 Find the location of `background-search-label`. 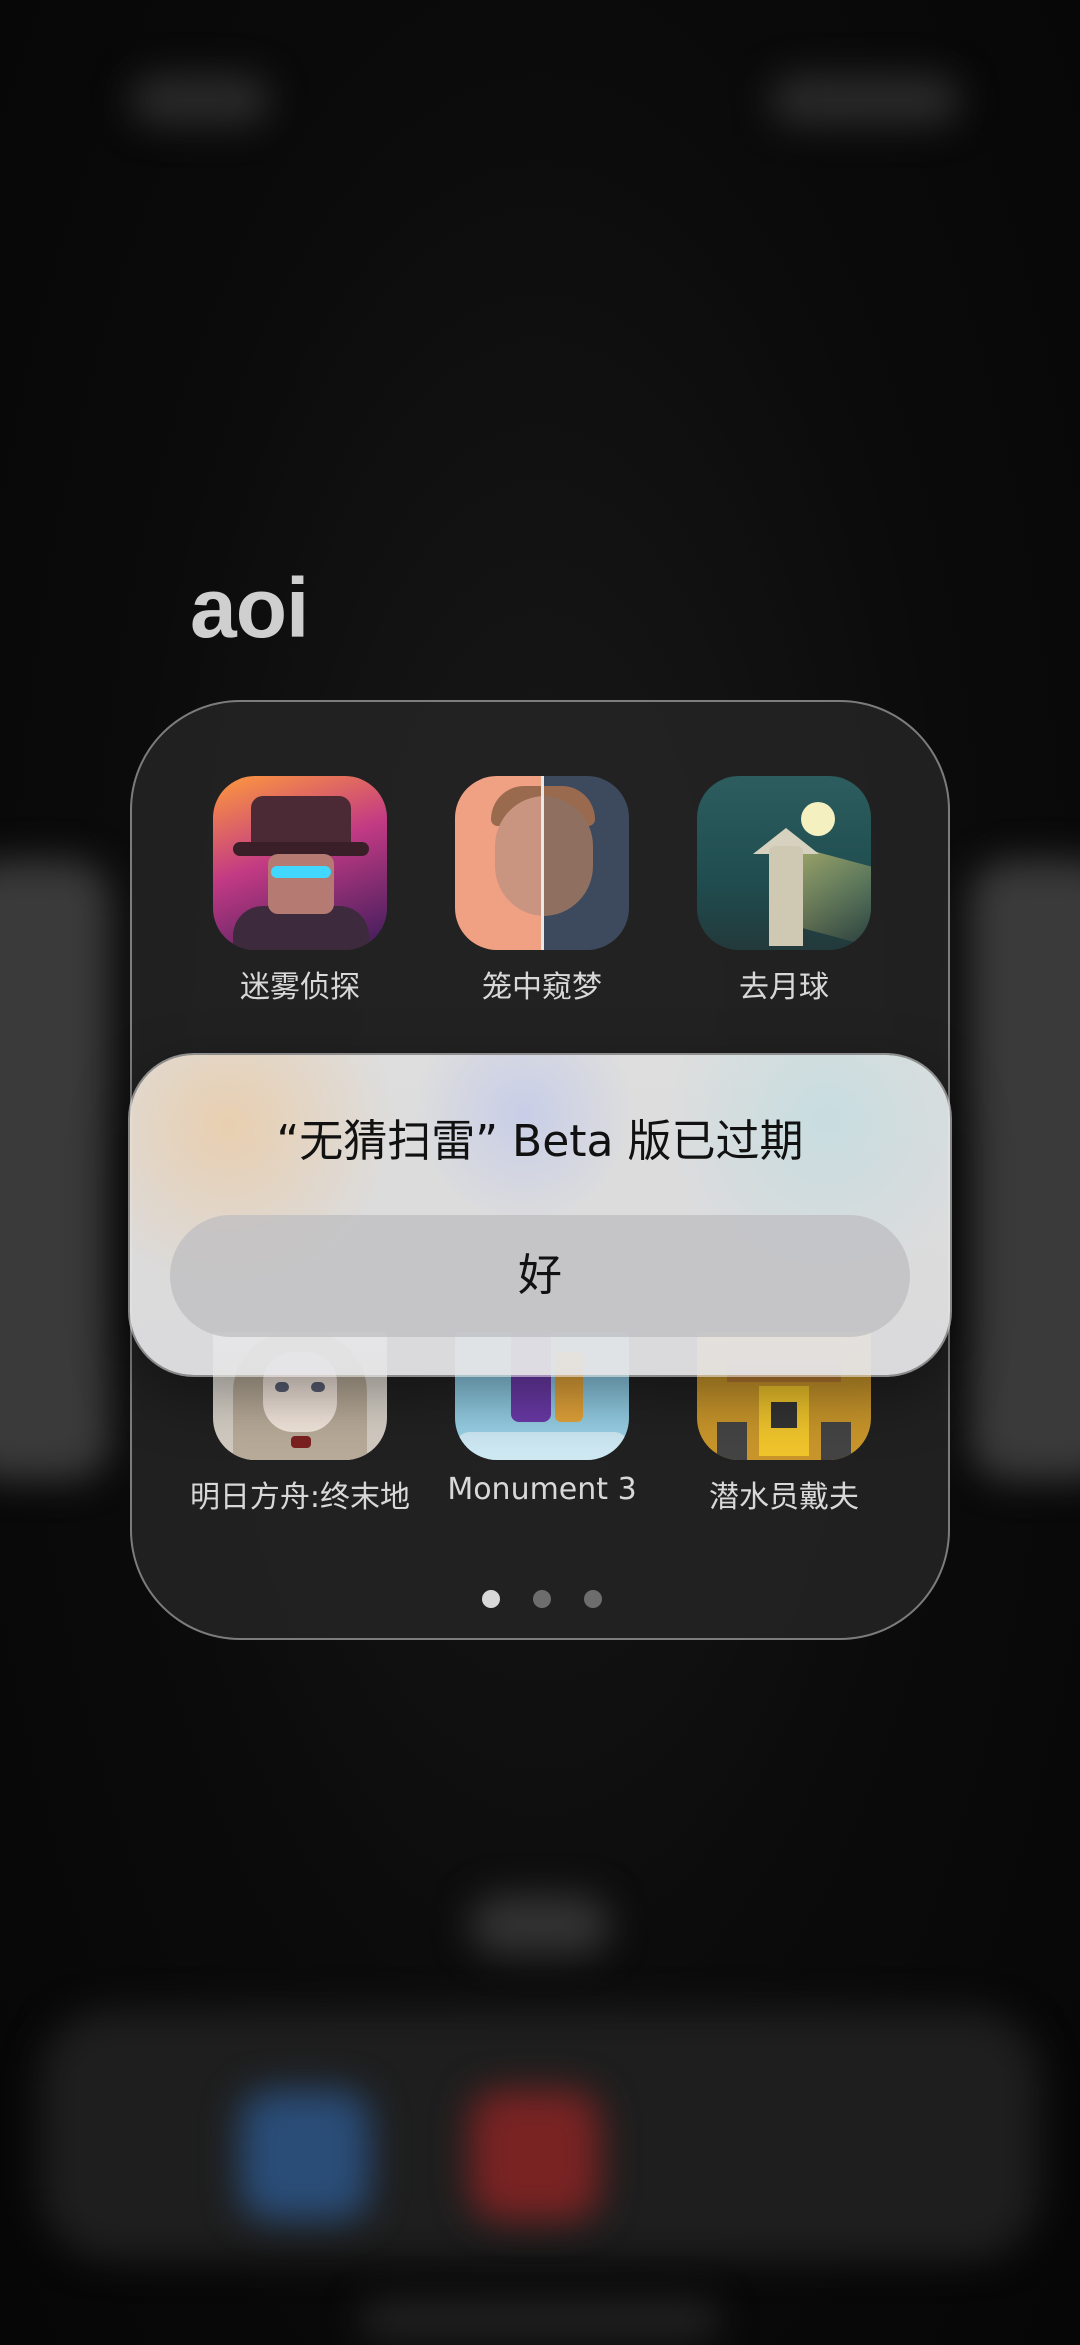

background-search-label is located at coordinates (540, 1925).